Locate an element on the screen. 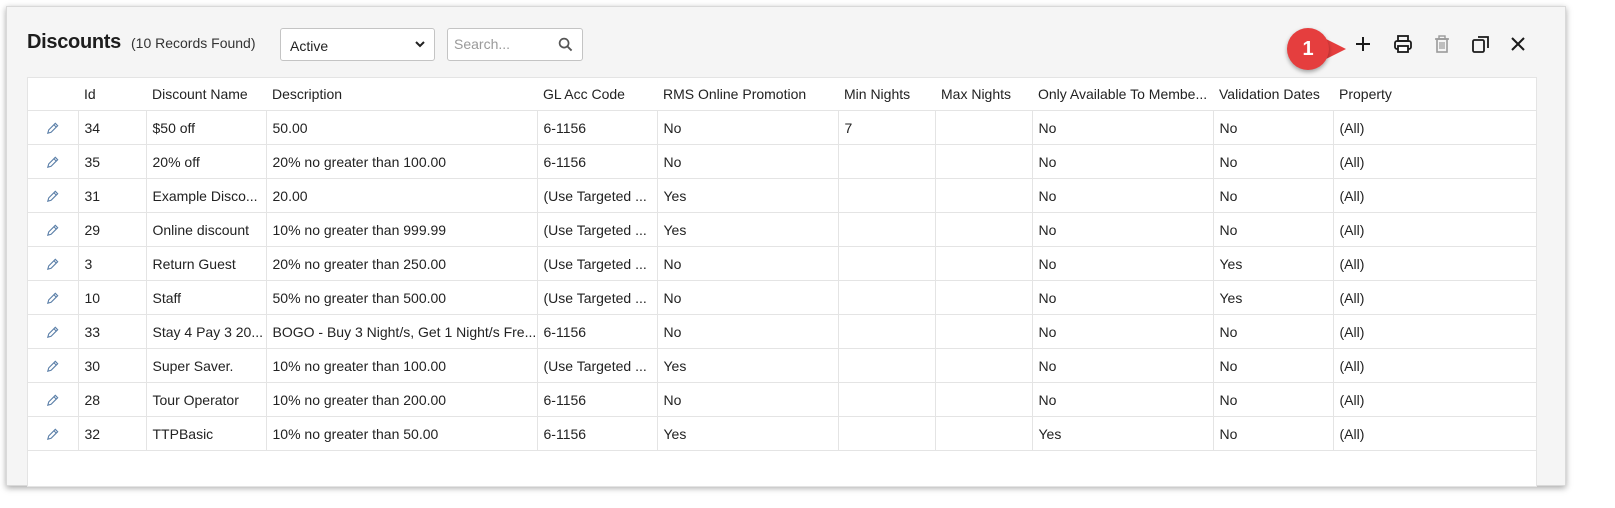 The width and height of the screenshot is (1615, 508). column-header-id: Id is located at coordinates (112, 94).